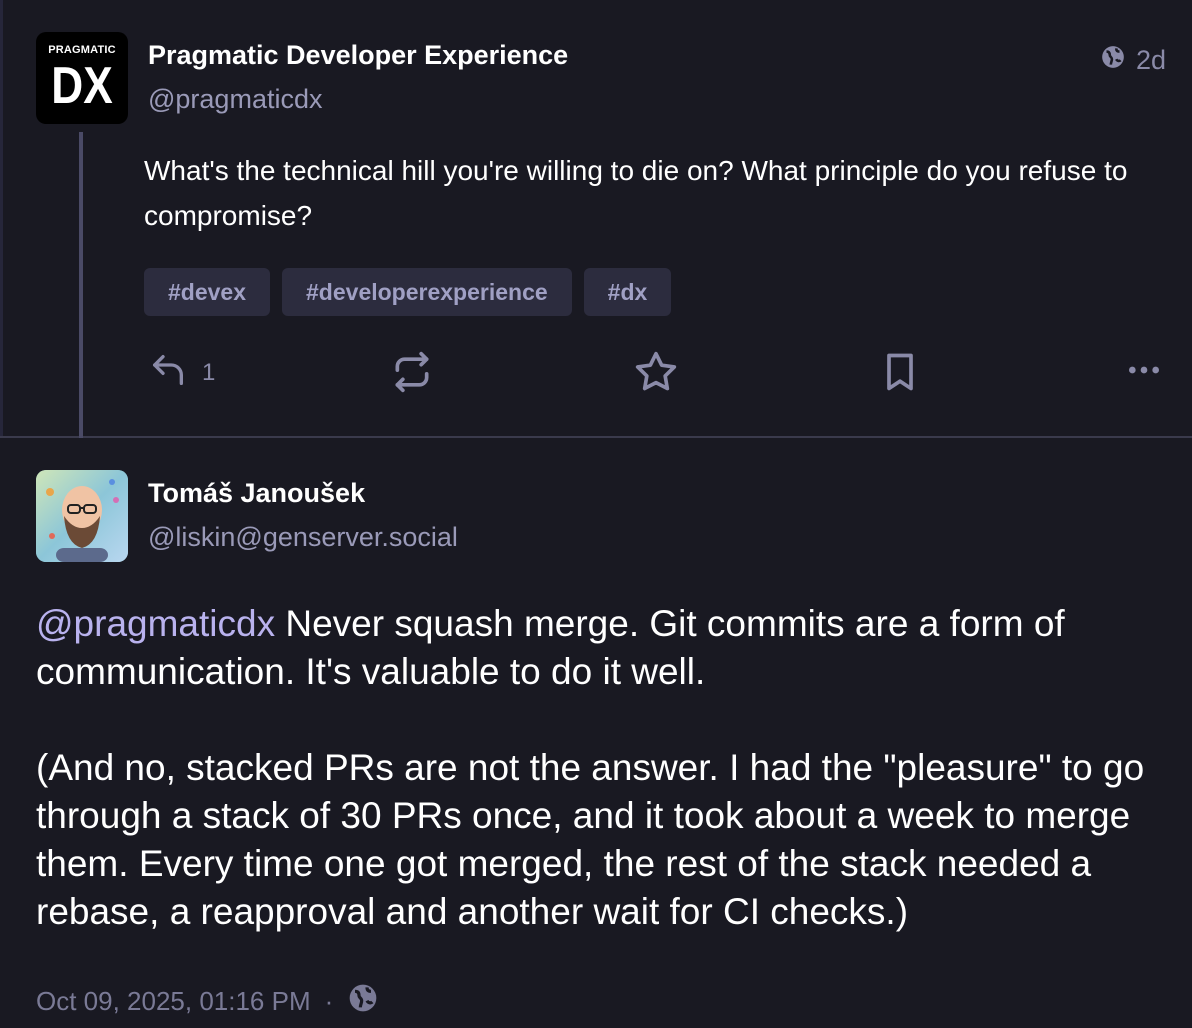  I want to click on more-button, so click(1144, 372).